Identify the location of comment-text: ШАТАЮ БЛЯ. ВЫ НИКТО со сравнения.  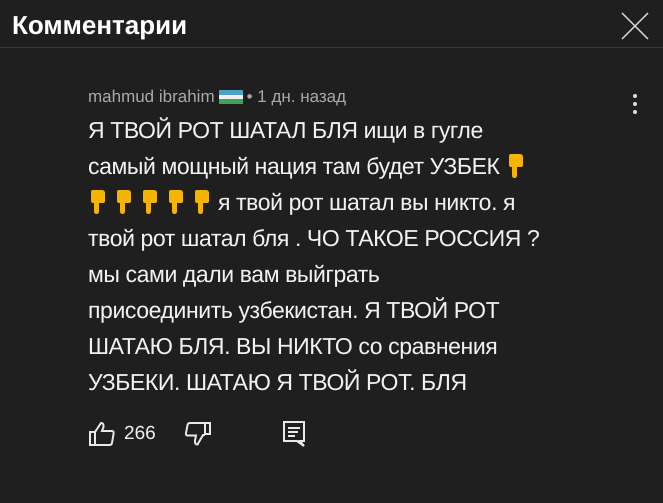
(293, 346).